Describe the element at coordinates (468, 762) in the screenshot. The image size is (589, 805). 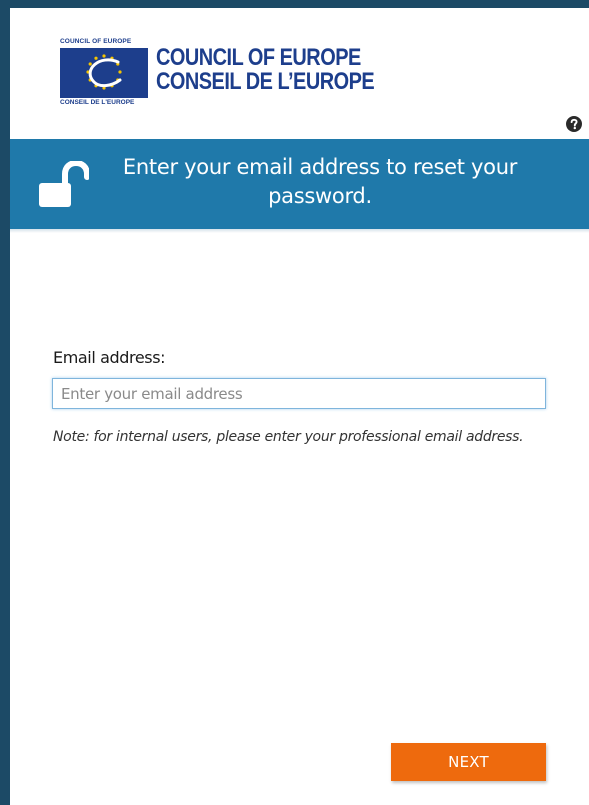
I see `next-button: NEXT` at that location.